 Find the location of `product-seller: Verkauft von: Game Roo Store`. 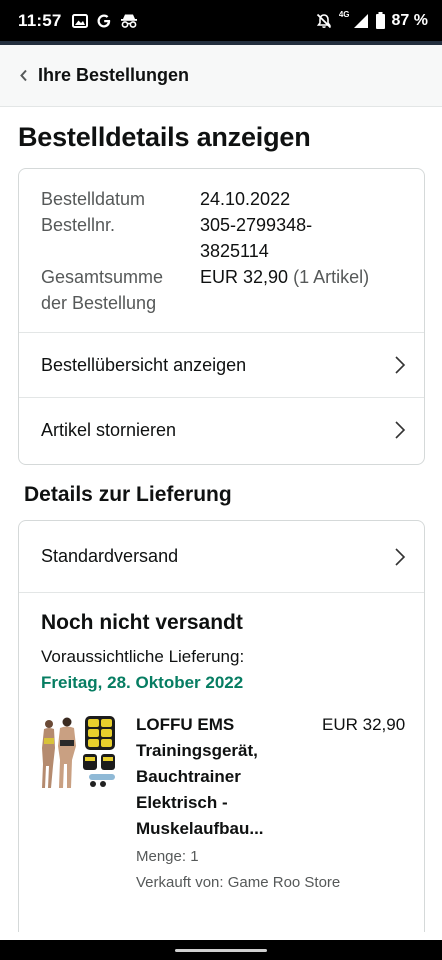

product-seller: Verkauft von: Game Roo Store is located at coordinates (238, 882).